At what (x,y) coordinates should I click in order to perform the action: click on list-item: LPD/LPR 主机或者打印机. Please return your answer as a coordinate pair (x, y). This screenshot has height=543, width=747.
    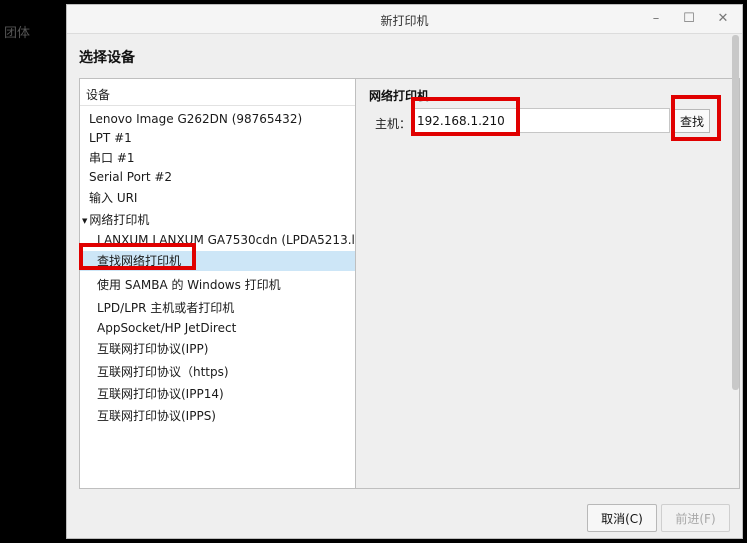
    Looking at the image, I should click on (217, 308).